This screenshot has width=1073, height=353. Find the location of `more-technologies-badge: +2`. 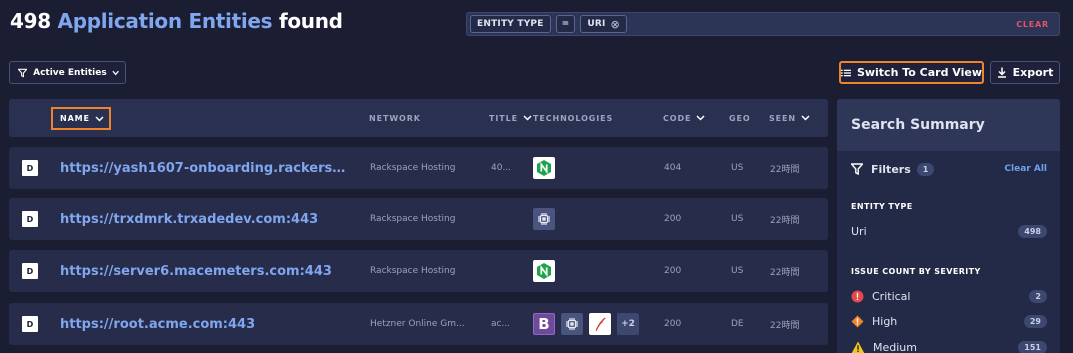

more-technologies-badge: +2 is located at coordinates (628, 324).